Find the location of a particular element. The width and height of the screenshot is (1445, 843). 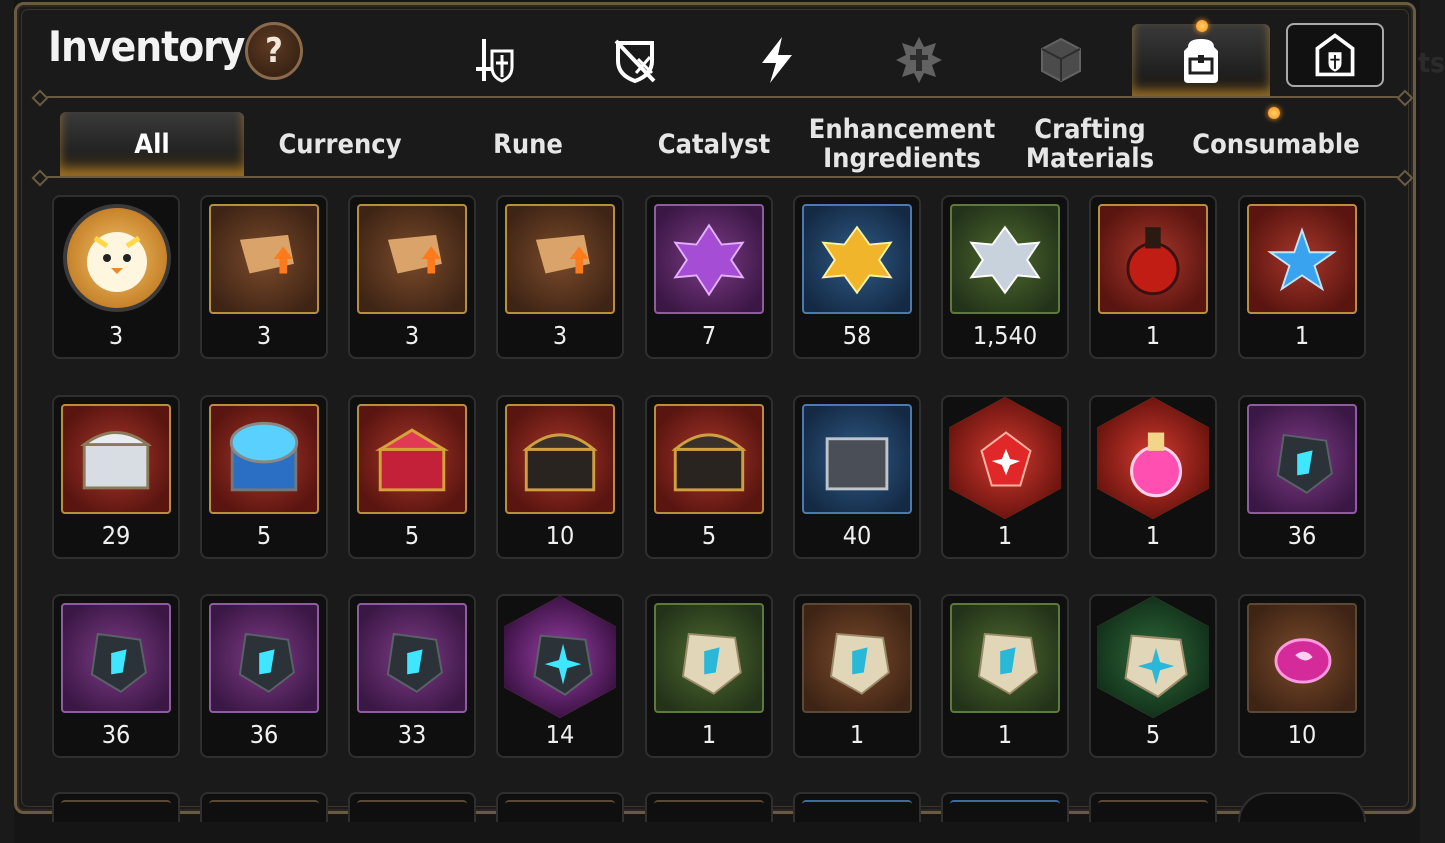

storage-button is located at coordinates (1335, 55).